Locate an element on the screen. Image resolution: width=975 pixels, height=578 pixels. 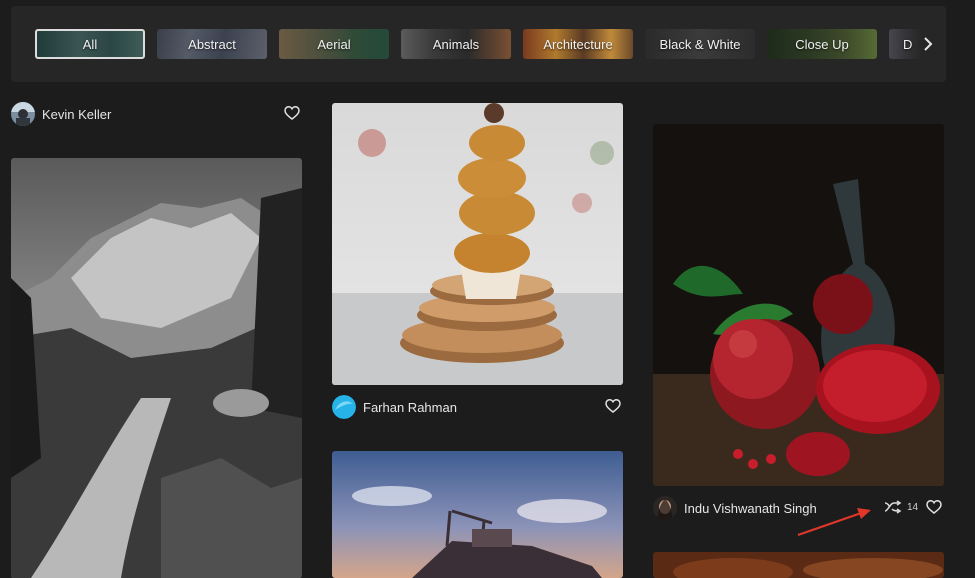
filter-chip-label: Animals is located at coordinates (456, 44).